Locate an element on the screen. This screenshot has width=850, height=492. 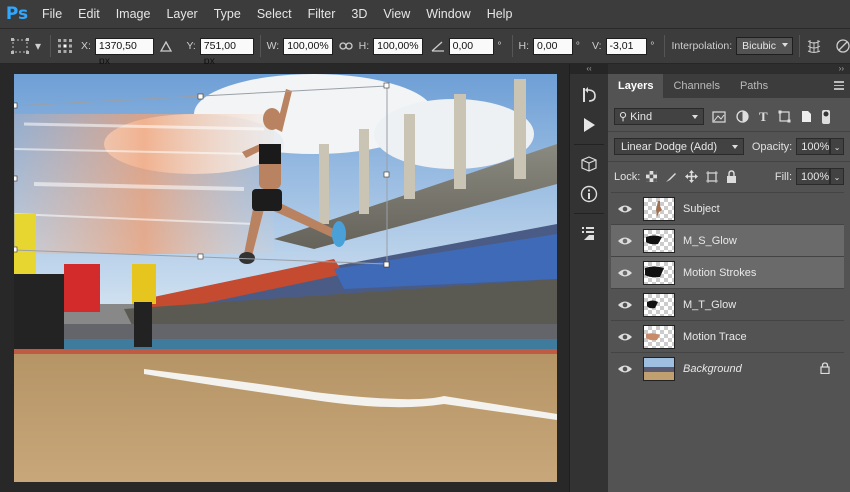
h-skew-field: 0,00 is located at coordinates (553, 46).